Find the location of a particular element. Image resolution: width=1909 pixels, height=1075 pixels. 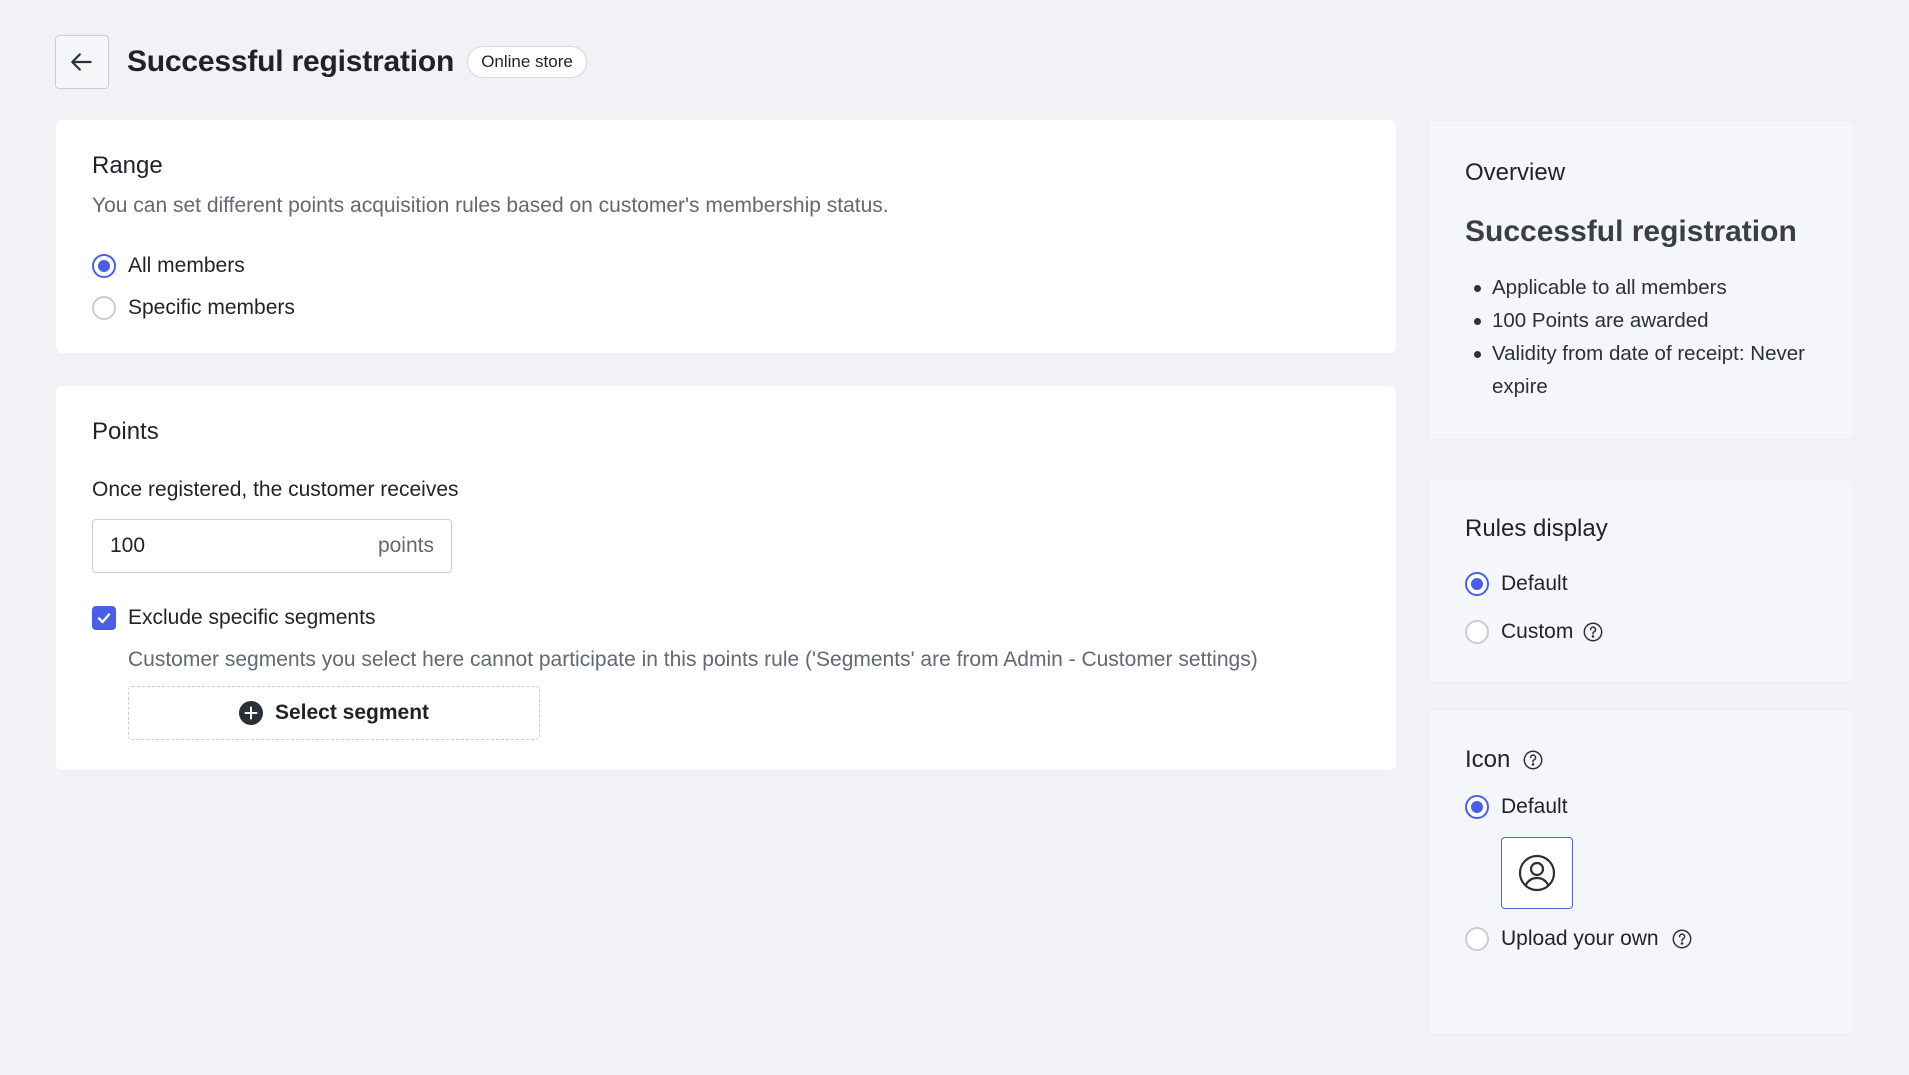

radio-icon-upload: Upload your own is located at coordinates (1579, 939).